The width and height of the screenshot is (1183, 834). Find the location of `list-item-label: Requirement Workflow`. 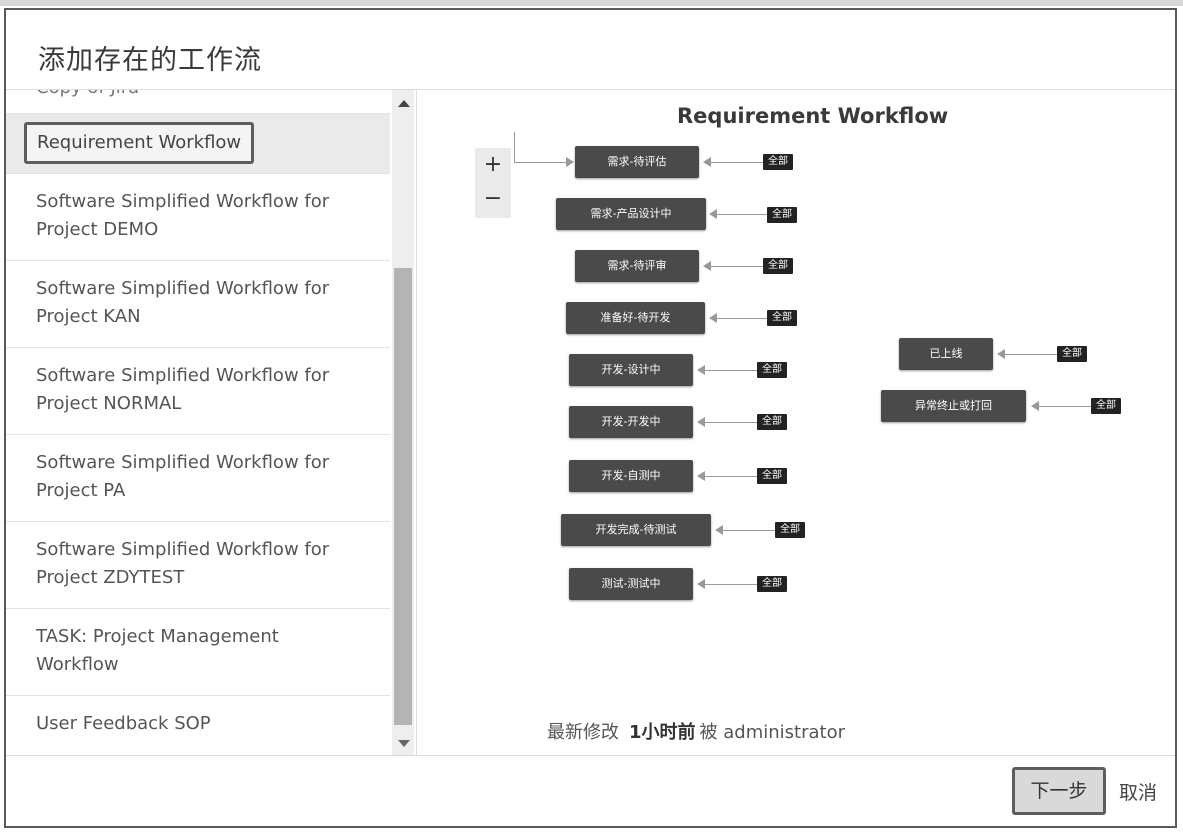

list-item-label: Requirement Workflow is located at coordinates (139, 142).